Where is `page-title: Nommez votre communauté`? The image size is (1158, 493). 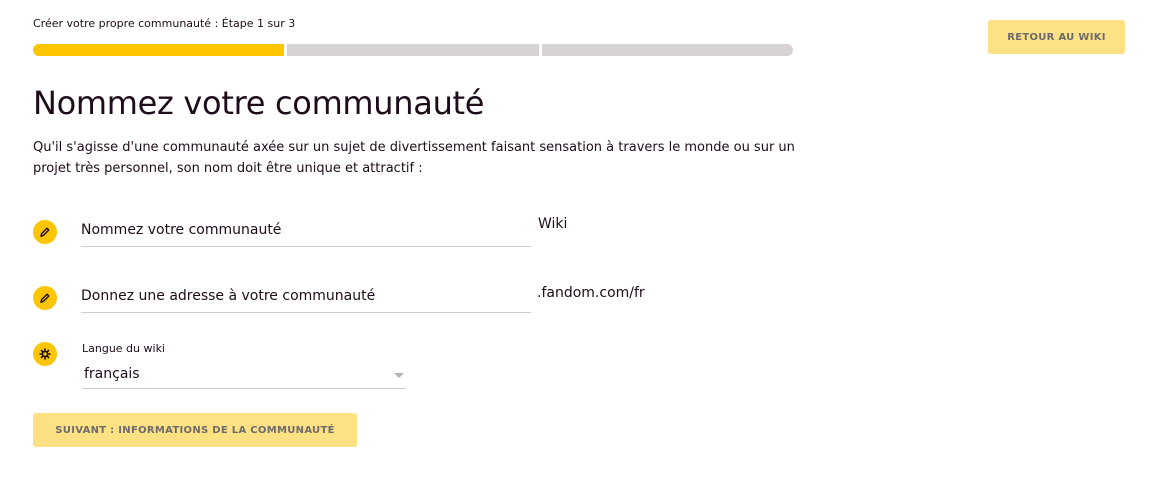 page-title: Nommez votre communauté is located at coordinates (259, 103).